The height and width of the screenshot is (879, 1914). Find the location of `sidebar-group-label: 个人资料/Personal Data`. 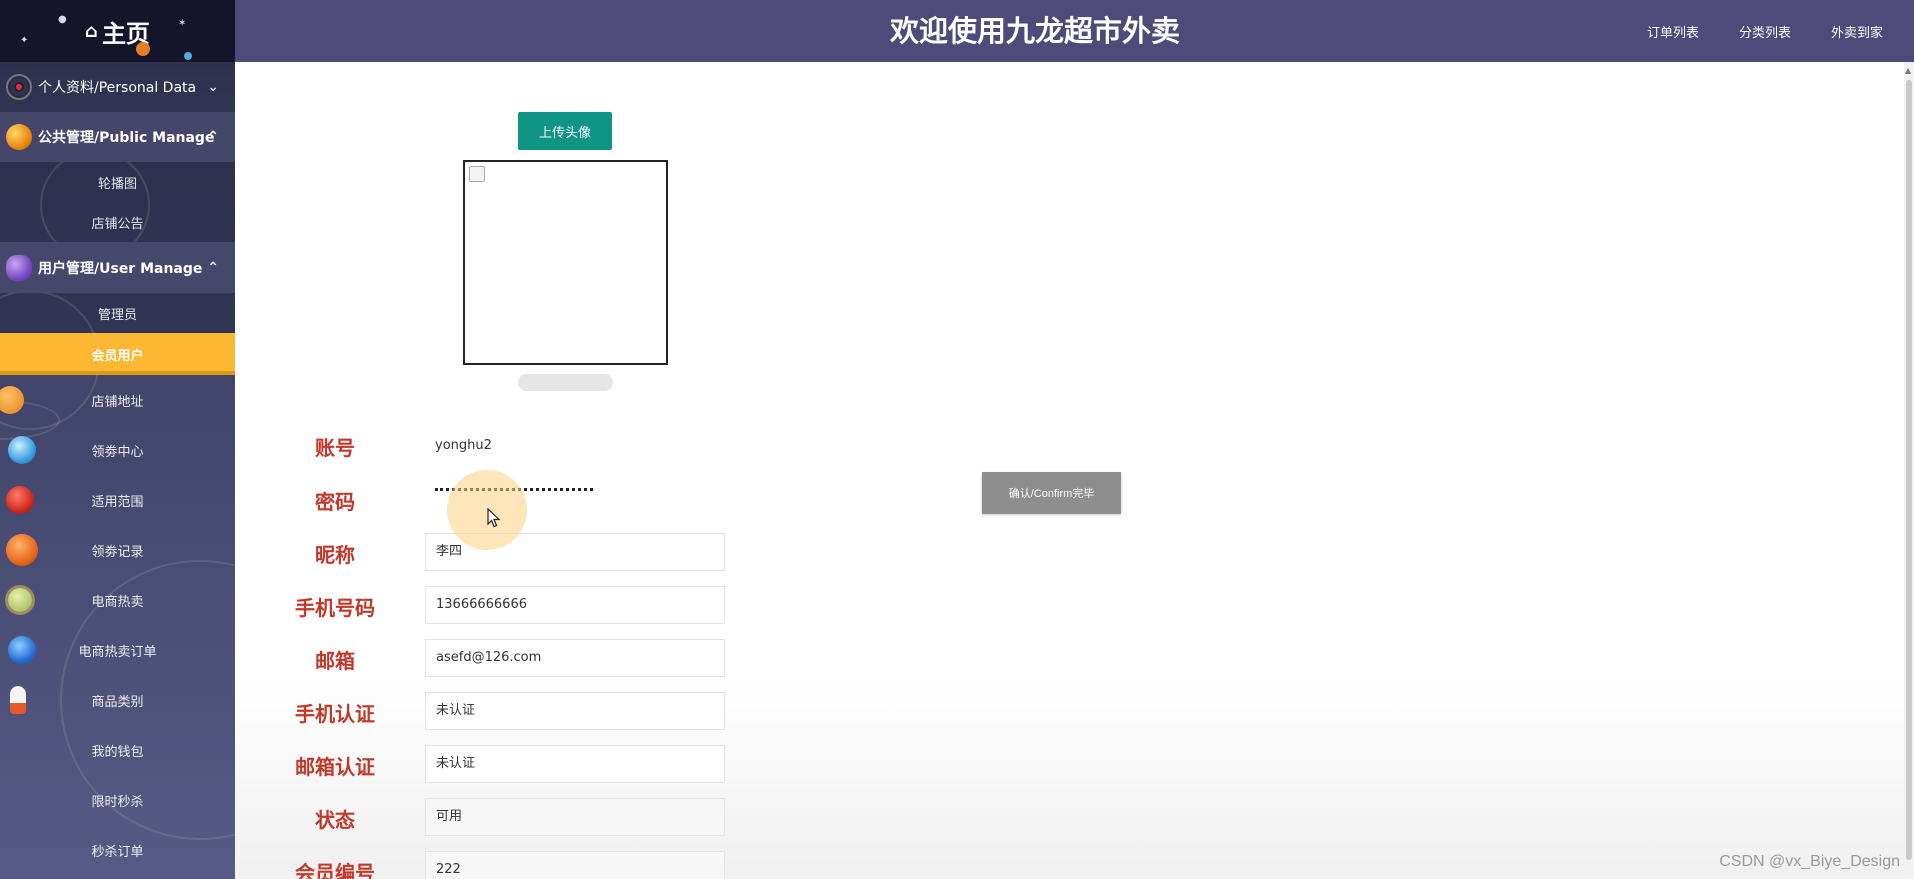

sidebar-group-label: 个人资料/Personal Data is located at coordinates (117, 88).